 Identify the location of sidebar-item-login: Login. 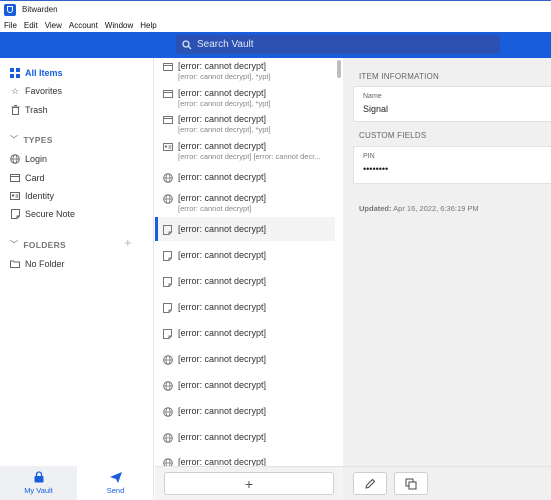
(28, 159).